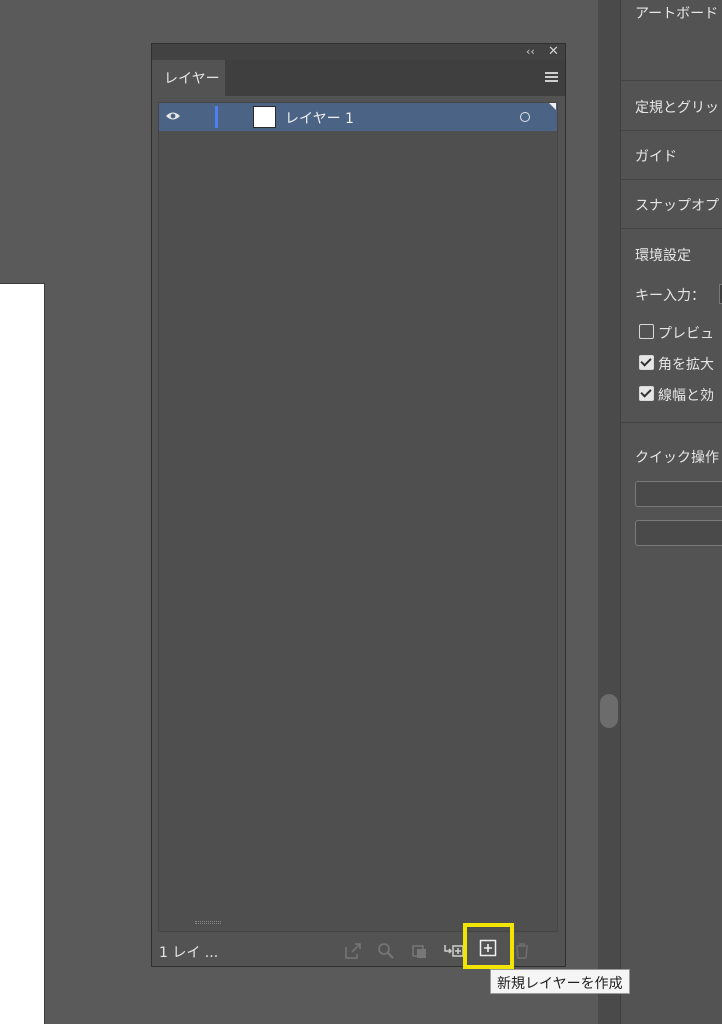  What do you see at coordinates (216, 117) in the screenshot?
I see `layer-color-indicator` at bounding box center [216, 117].